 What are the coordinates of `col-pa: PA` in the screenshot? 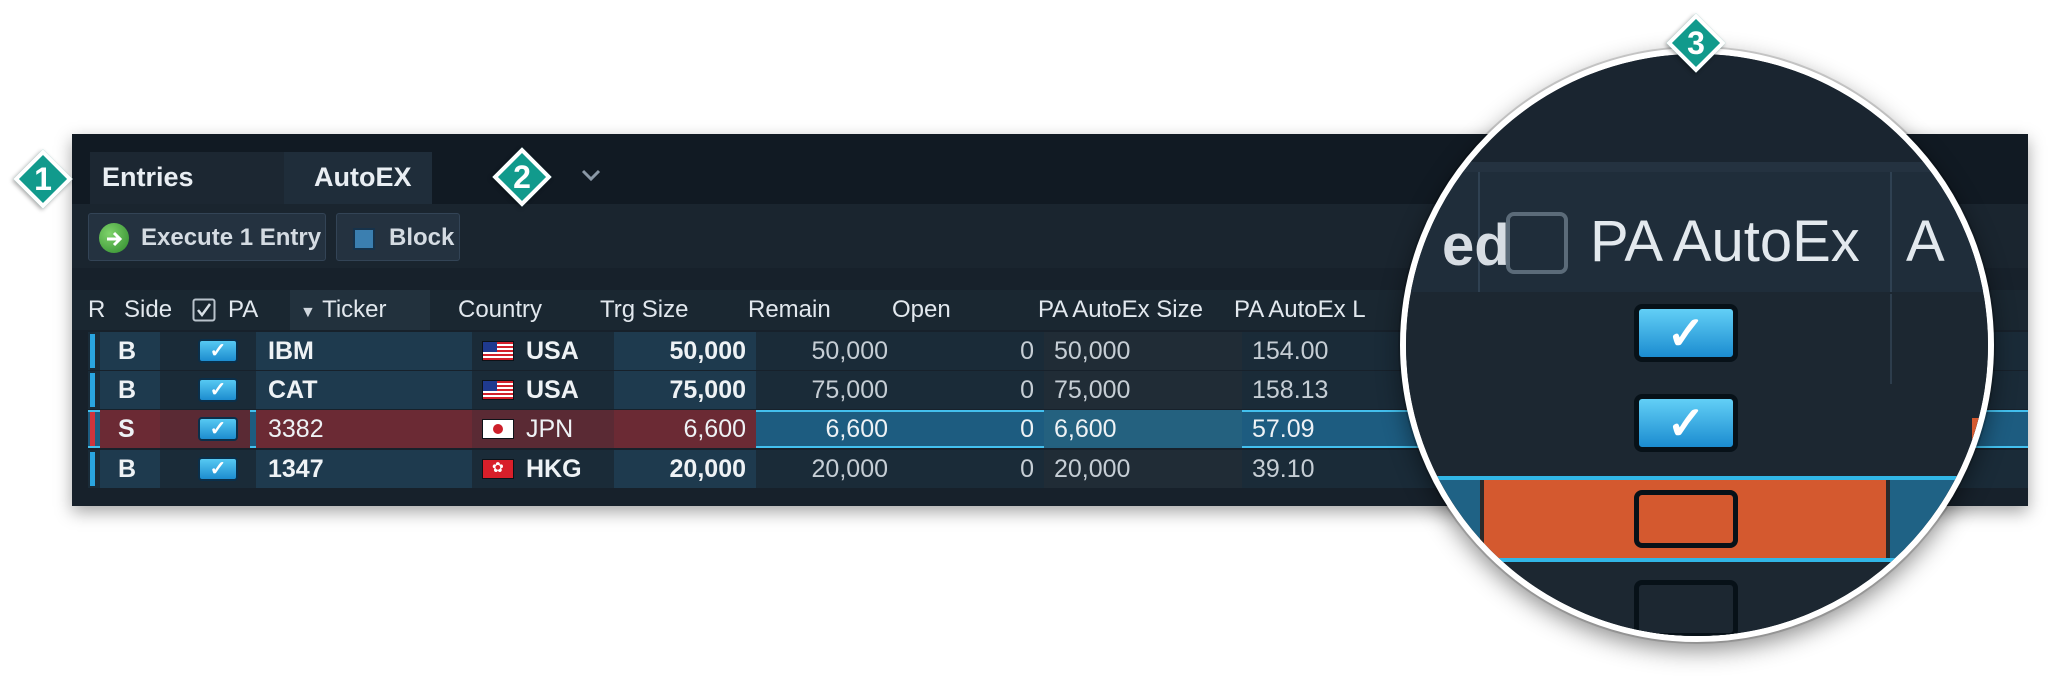 It's located at (253, 310).